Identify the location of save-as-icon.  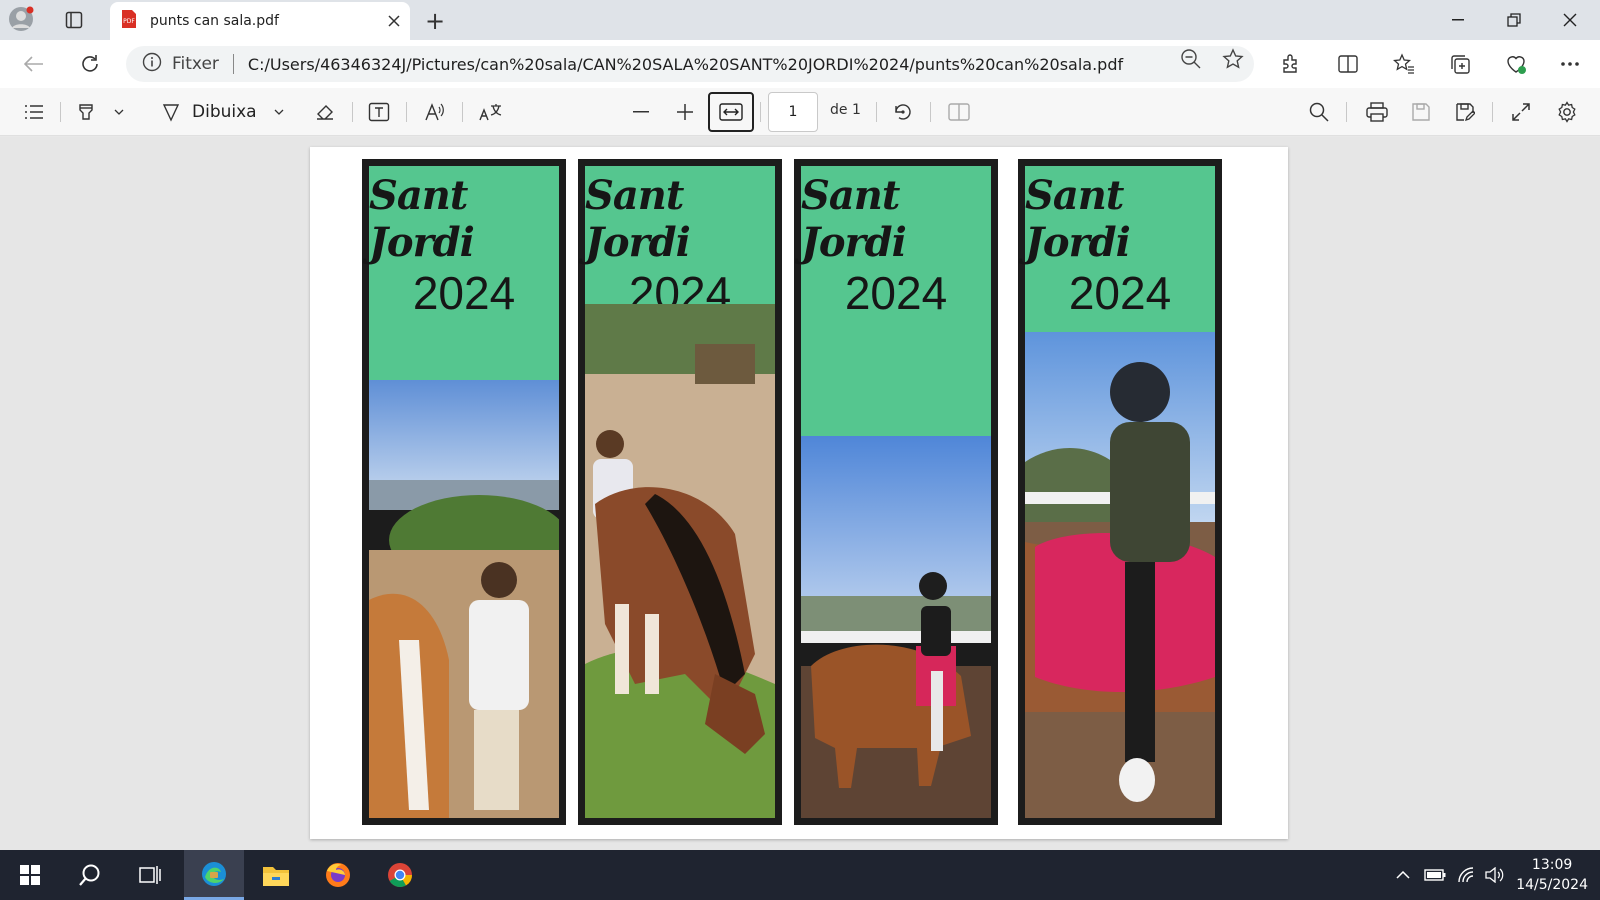
(1465, 112).